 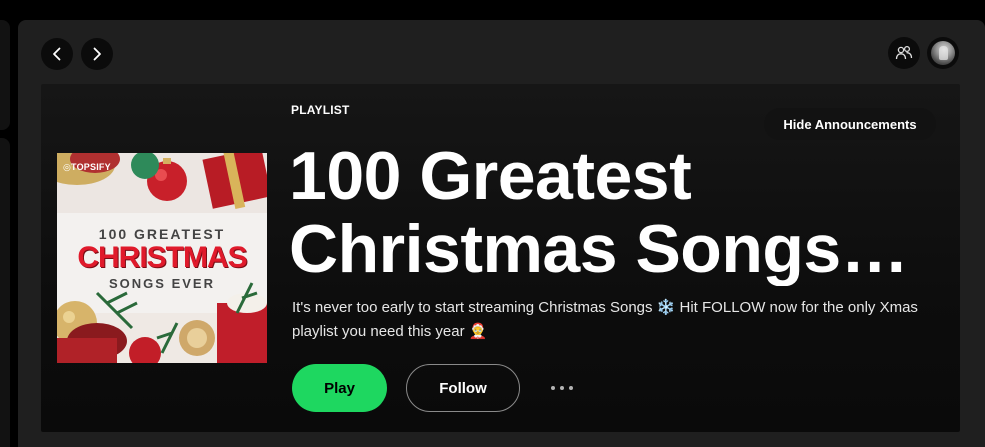 I want to click on library-panel-bottom, so click(x=5, y=292).